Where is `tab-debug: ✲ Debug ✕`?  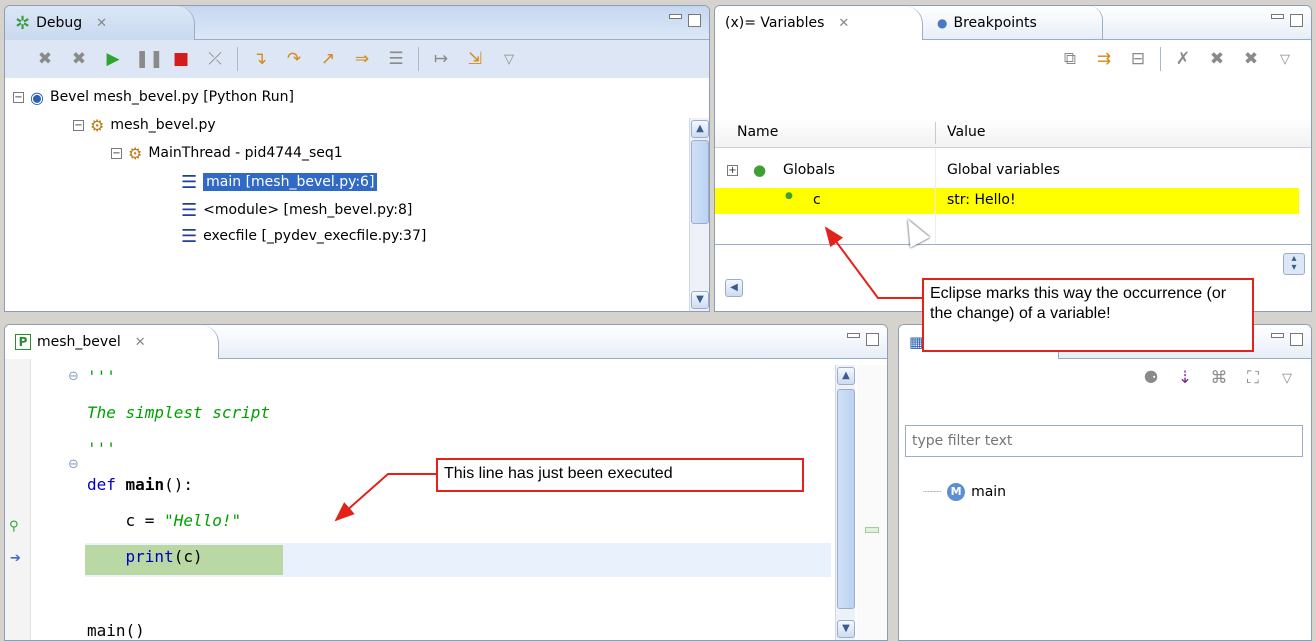 tab-debug: ✲ Debug ✕ is located at coordinates (100, 23).